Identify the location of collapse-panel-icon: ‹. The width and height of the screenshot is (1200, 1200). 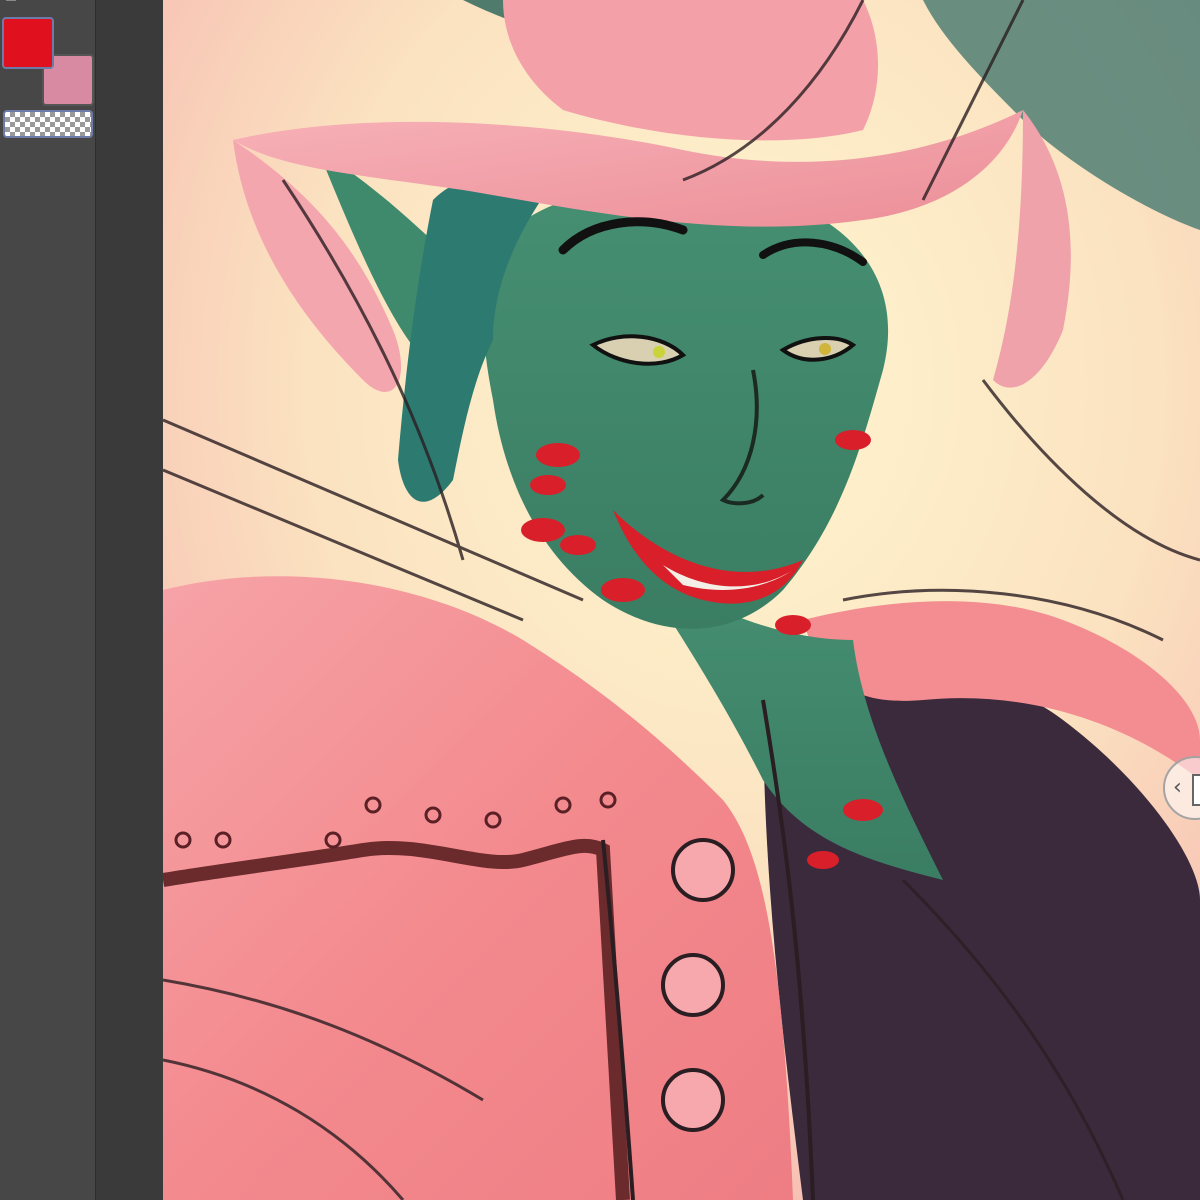
(1177, 787).